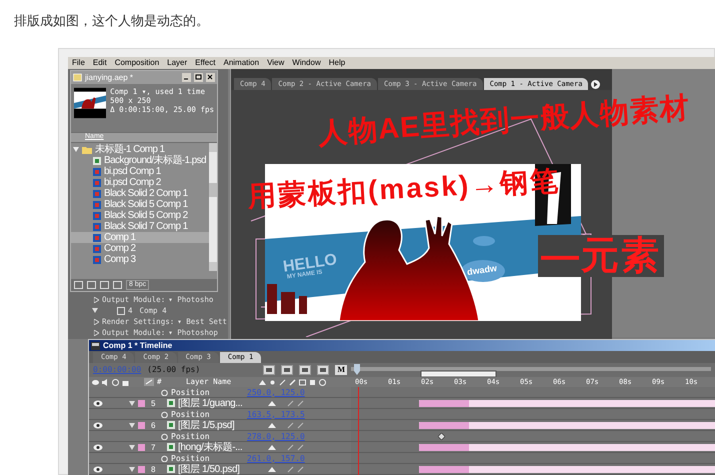  Describe the element at coordinates (121, 310) in the screenshot. I see `checkbox-icon` at that location.